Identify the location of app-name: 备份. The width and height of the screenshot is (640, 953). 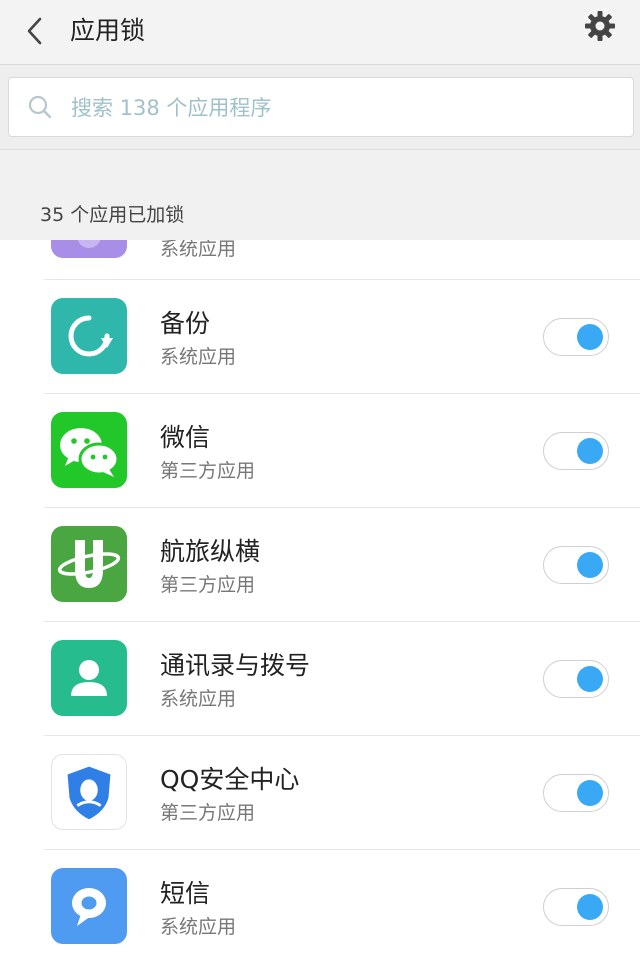
(185, 323).